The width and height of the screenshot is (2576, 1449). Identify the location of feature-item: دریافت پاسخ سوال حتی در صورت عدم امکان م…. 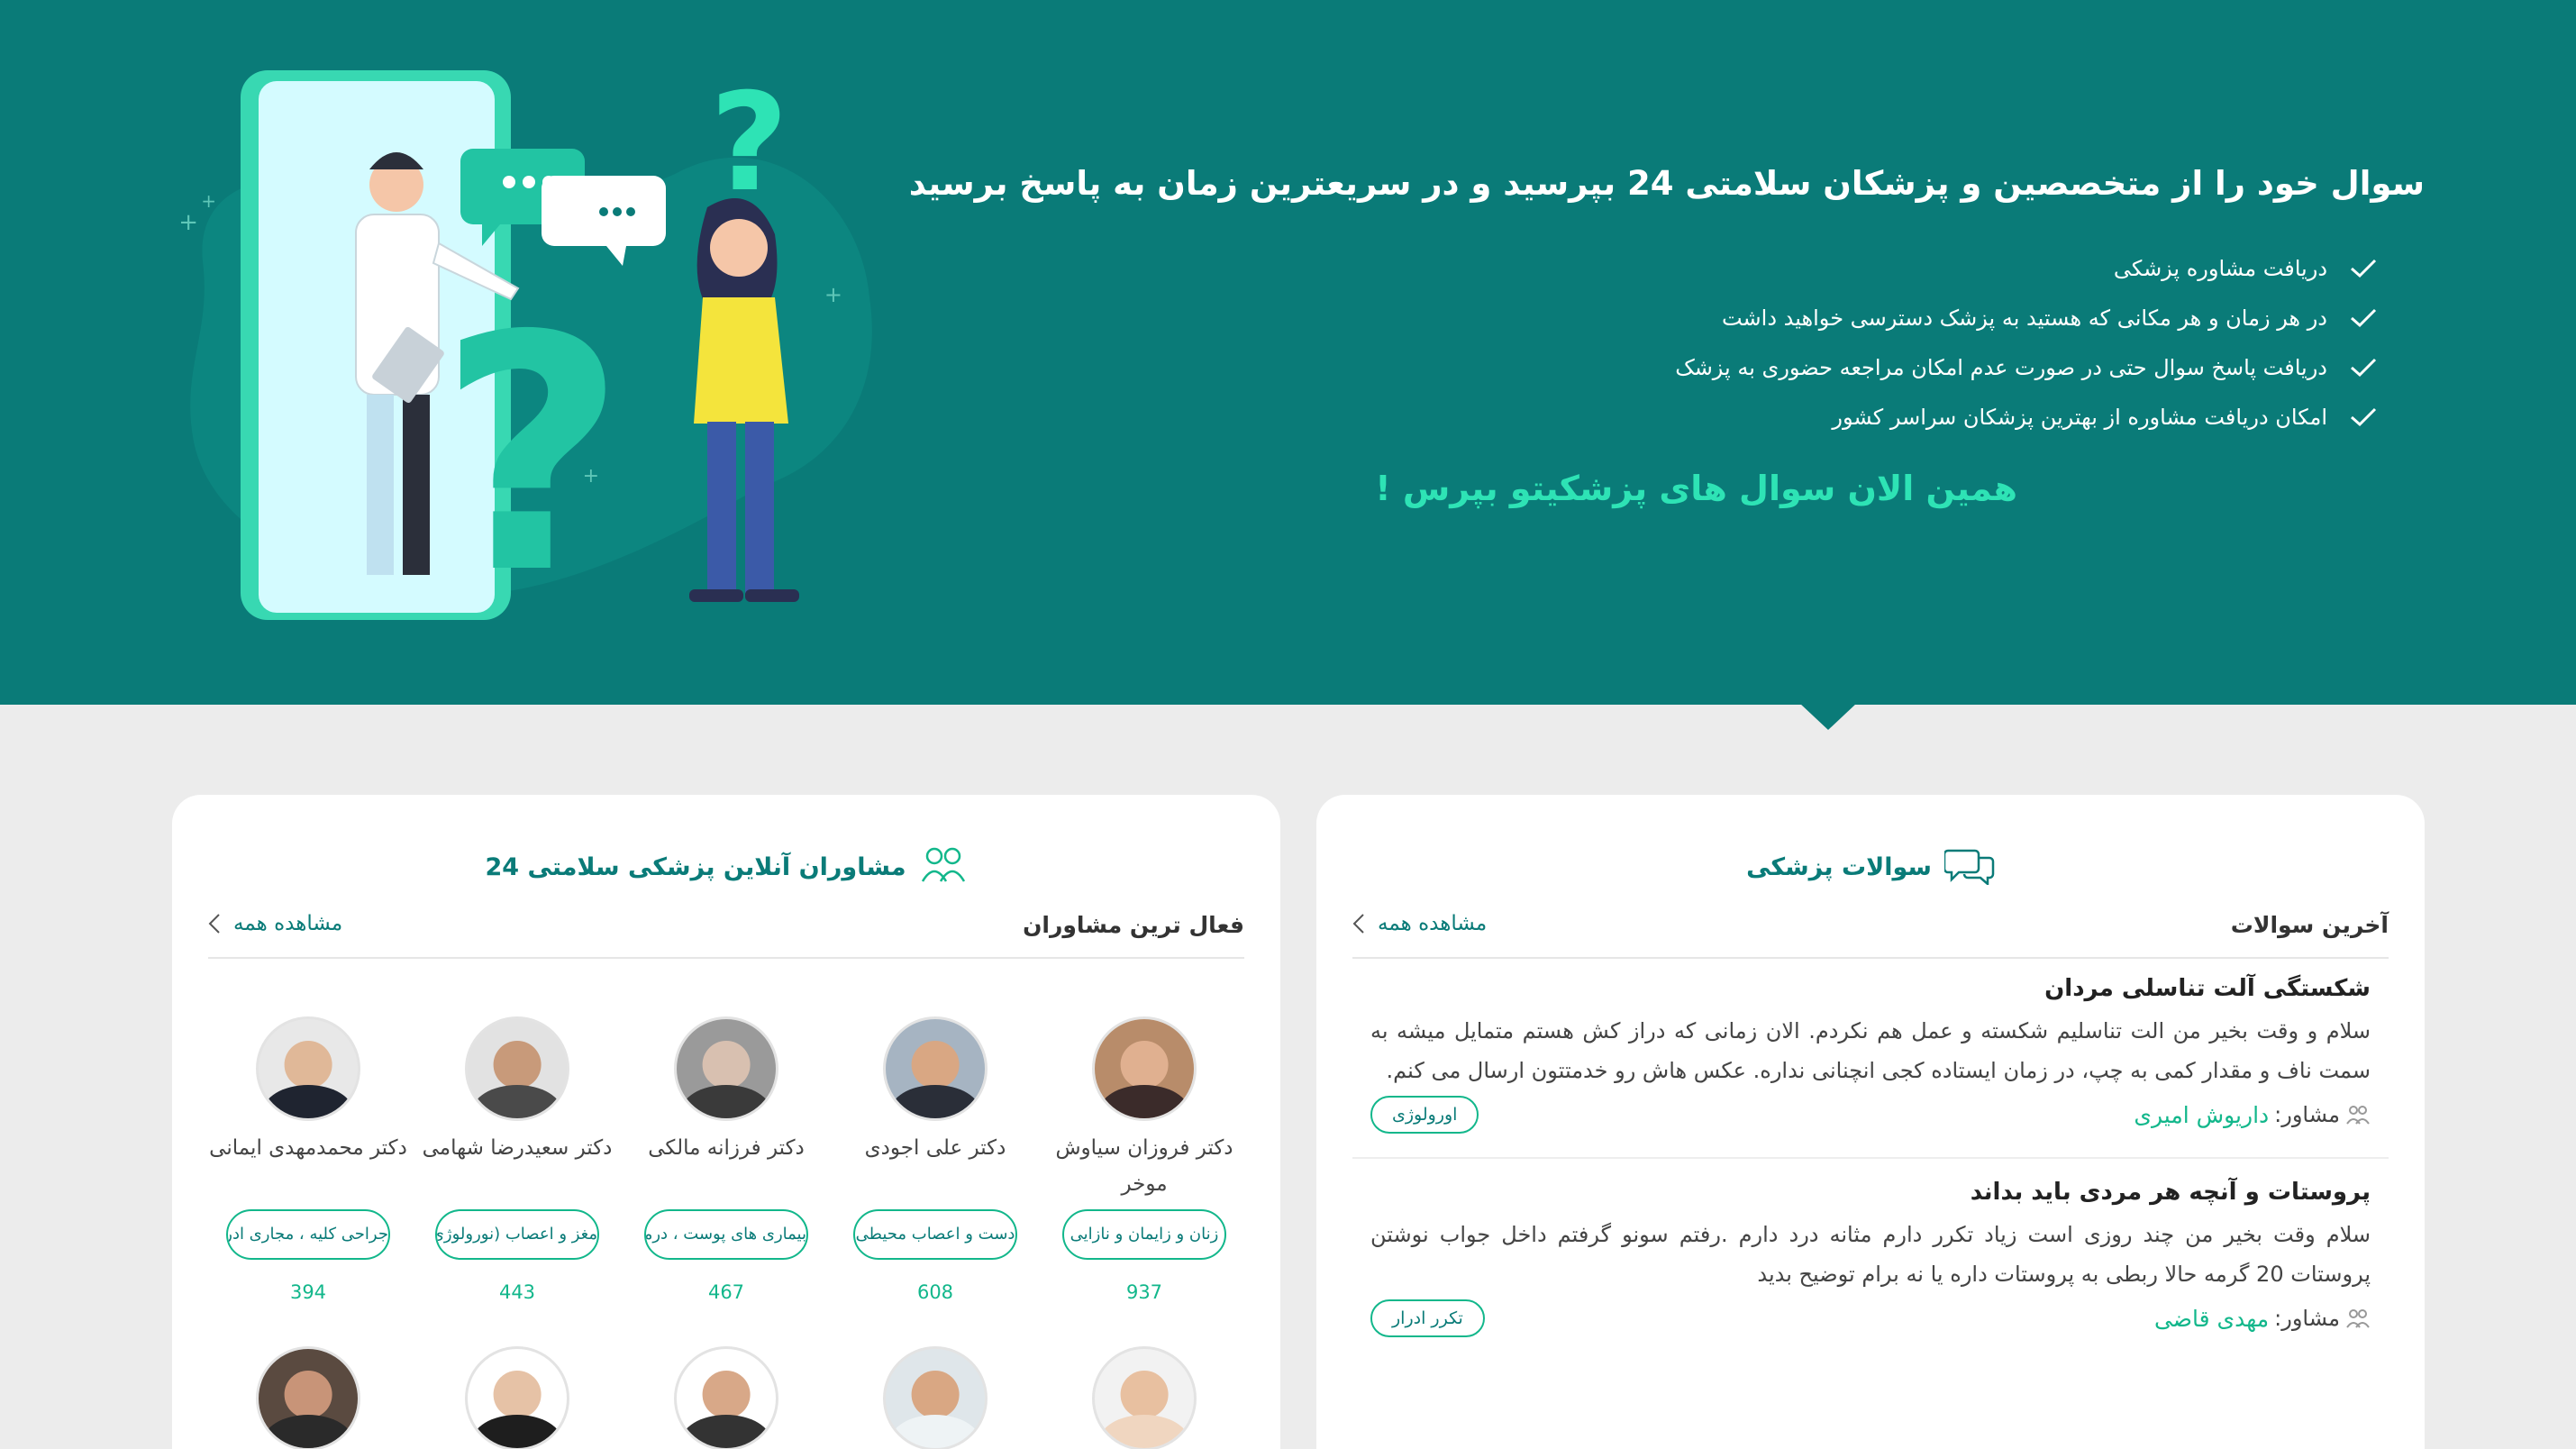
(2028, 367).